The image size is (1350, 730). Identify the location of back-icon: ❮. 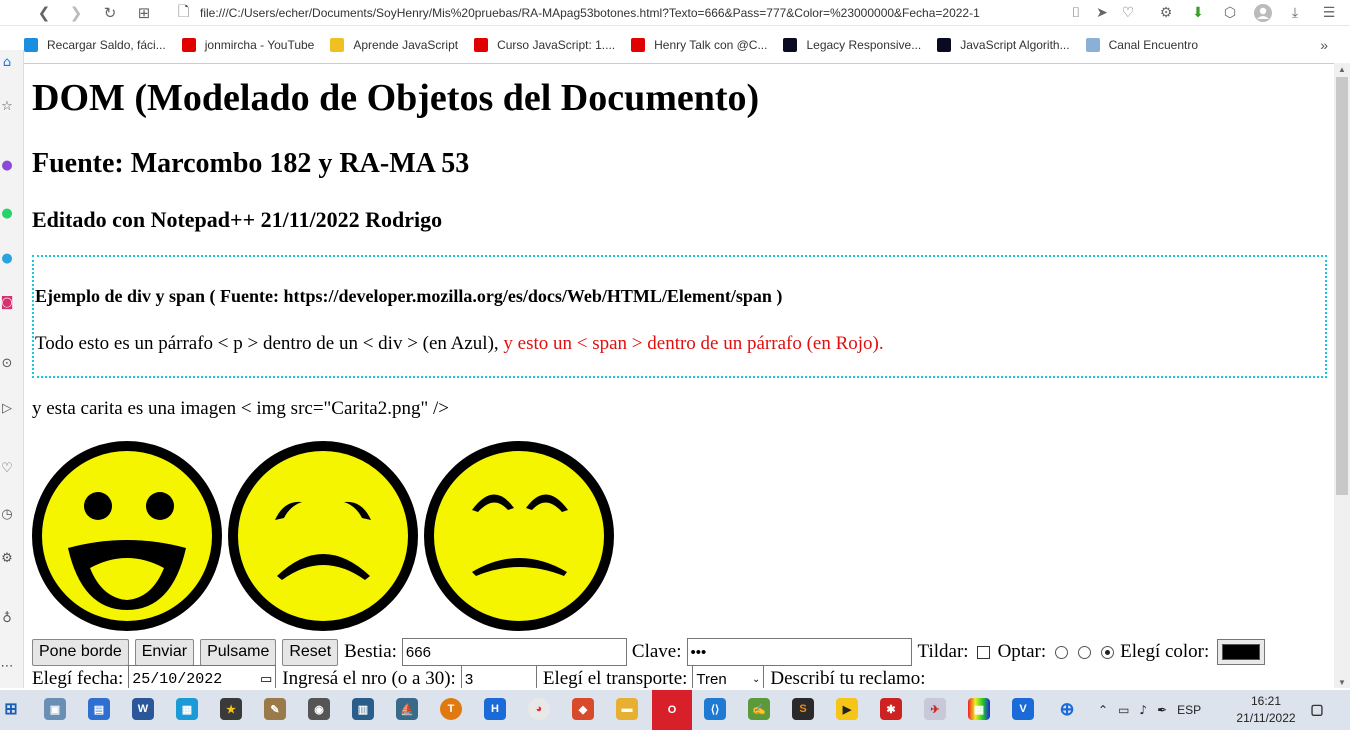
(44, 13).